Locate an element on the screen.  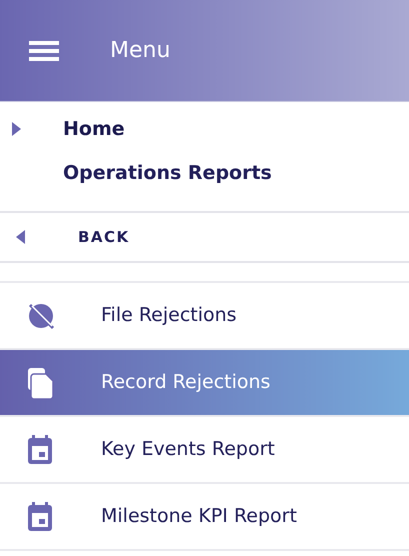
menu-icon is located at coordinates (44, 50).